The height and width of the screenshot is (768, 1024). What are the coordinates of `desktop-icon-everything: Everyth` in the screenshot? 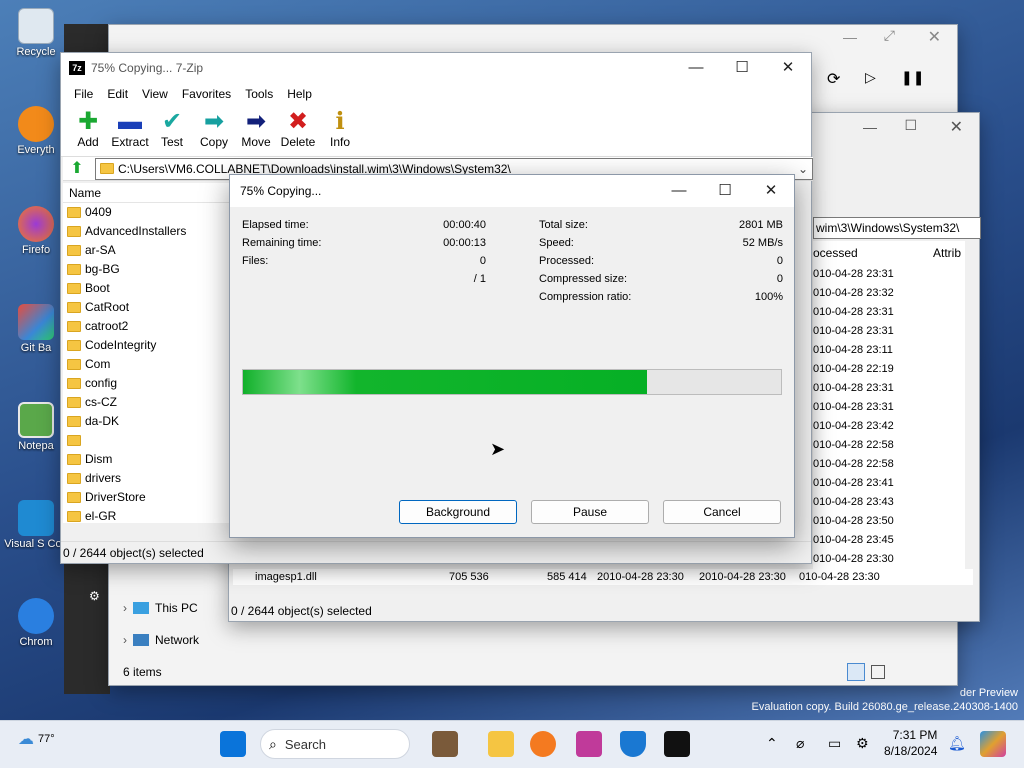 It's located at (36, 131).